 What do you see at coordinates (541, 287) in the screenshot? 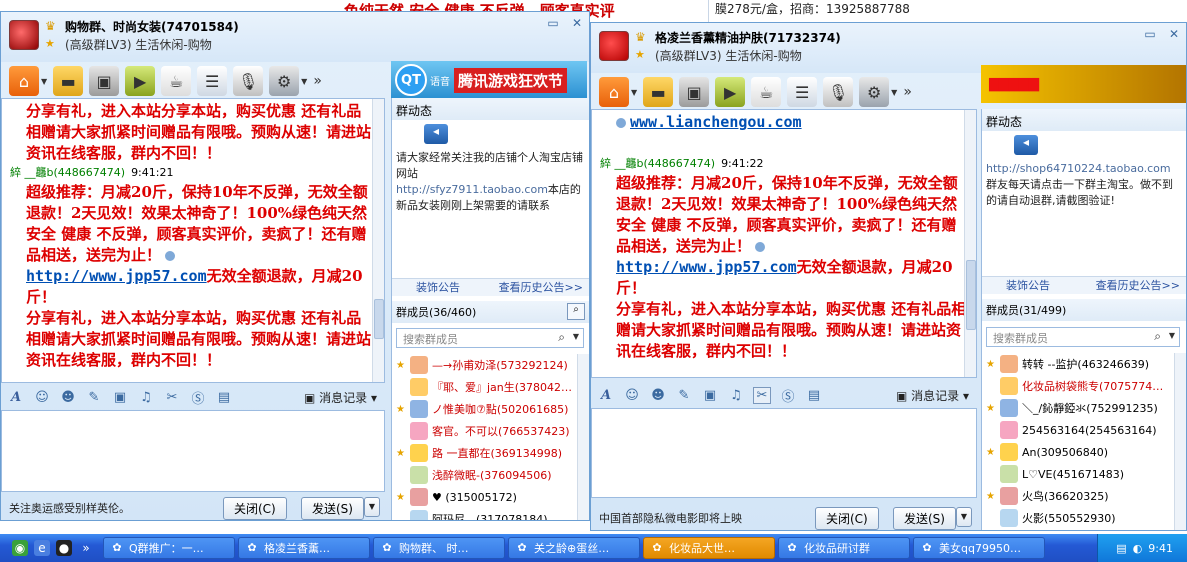
I see `history-notice-link: 查看历史公告>>` at bounding box center [541, 287].